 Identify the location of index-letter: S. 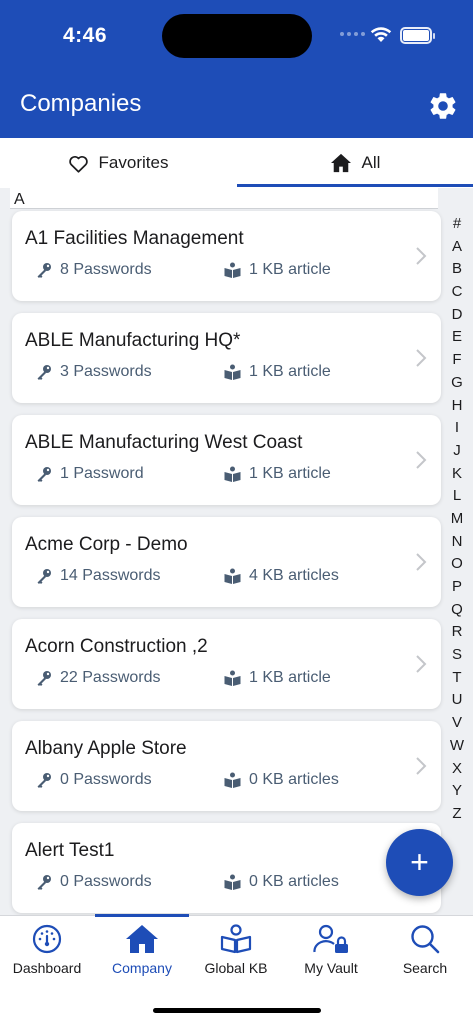
(457, 655).